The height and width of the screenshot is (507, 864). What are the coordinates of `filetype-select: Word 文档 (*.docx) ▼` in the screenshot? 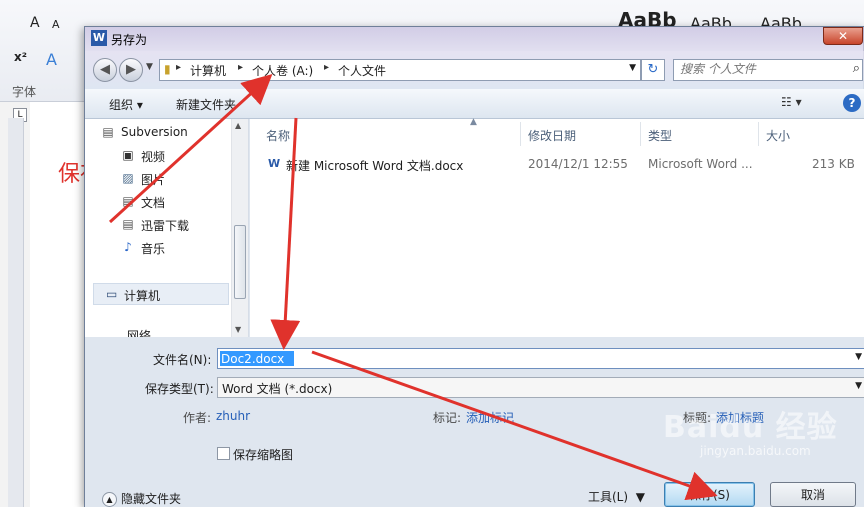 It's located at (540, 387).